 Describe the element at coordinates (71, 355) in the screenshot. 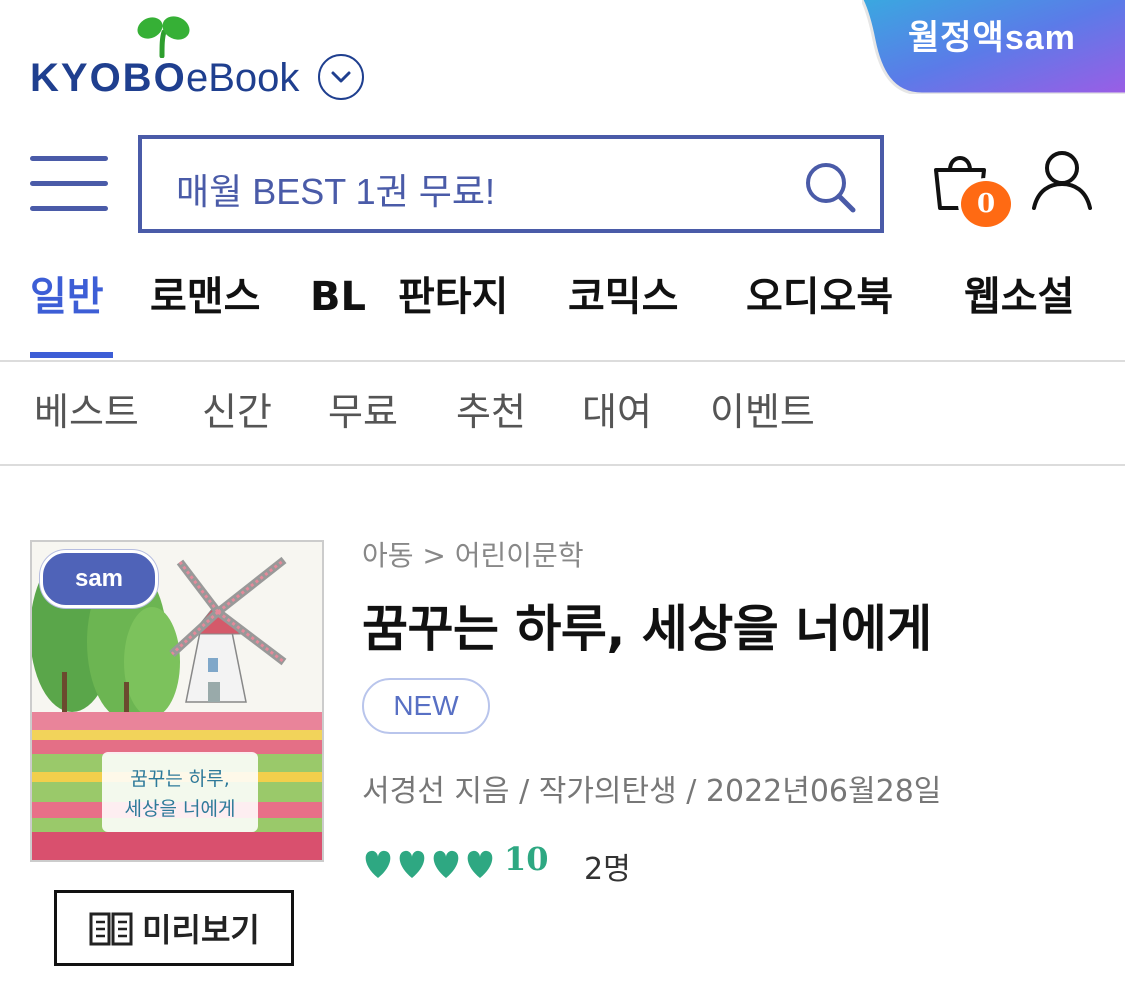

I see `active-tab-indicator` at that location.